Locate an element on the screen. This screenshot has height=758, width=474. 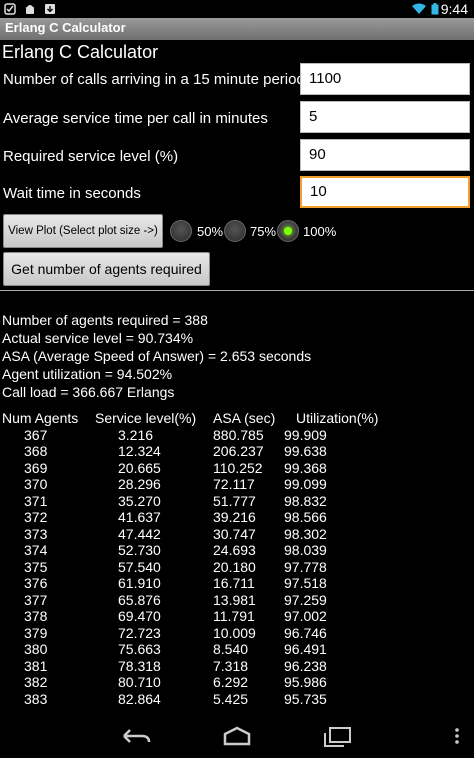
home-icon is located at coordinates (237, 736).